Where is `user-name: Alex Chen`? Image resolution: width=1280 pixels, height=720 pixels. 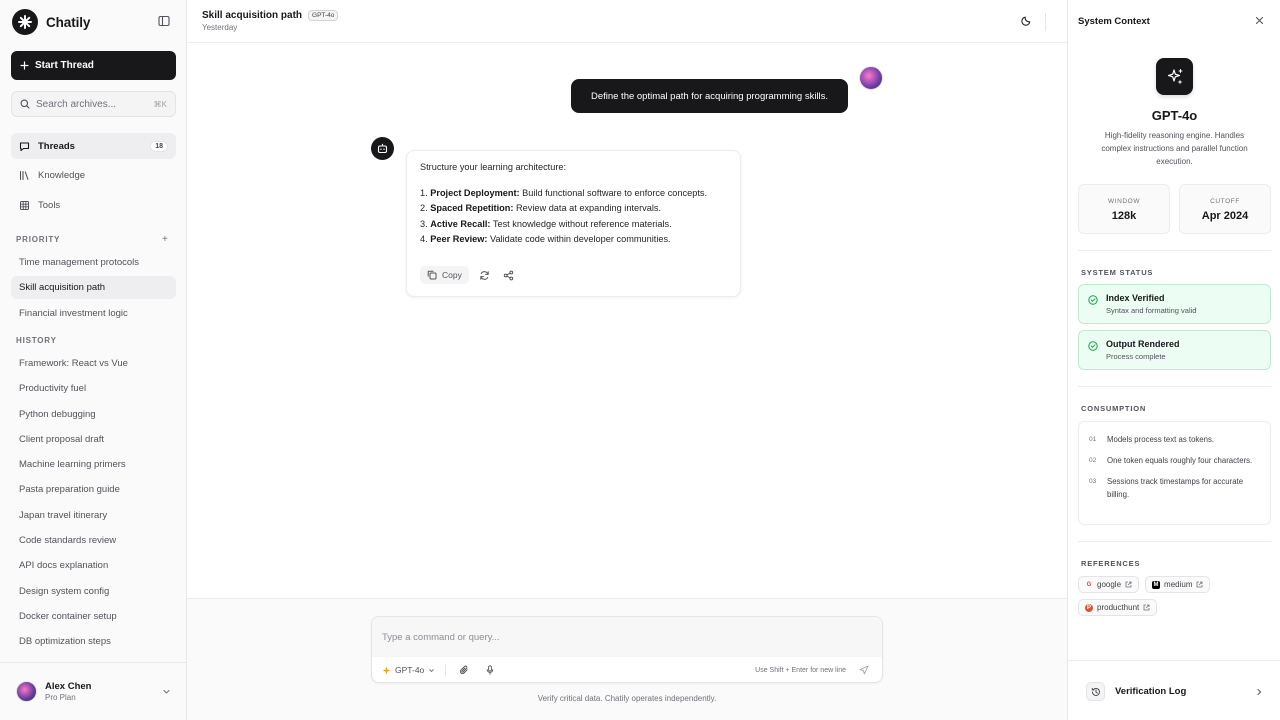 user-name: Alex Chen is located at coordinates (68, 686).